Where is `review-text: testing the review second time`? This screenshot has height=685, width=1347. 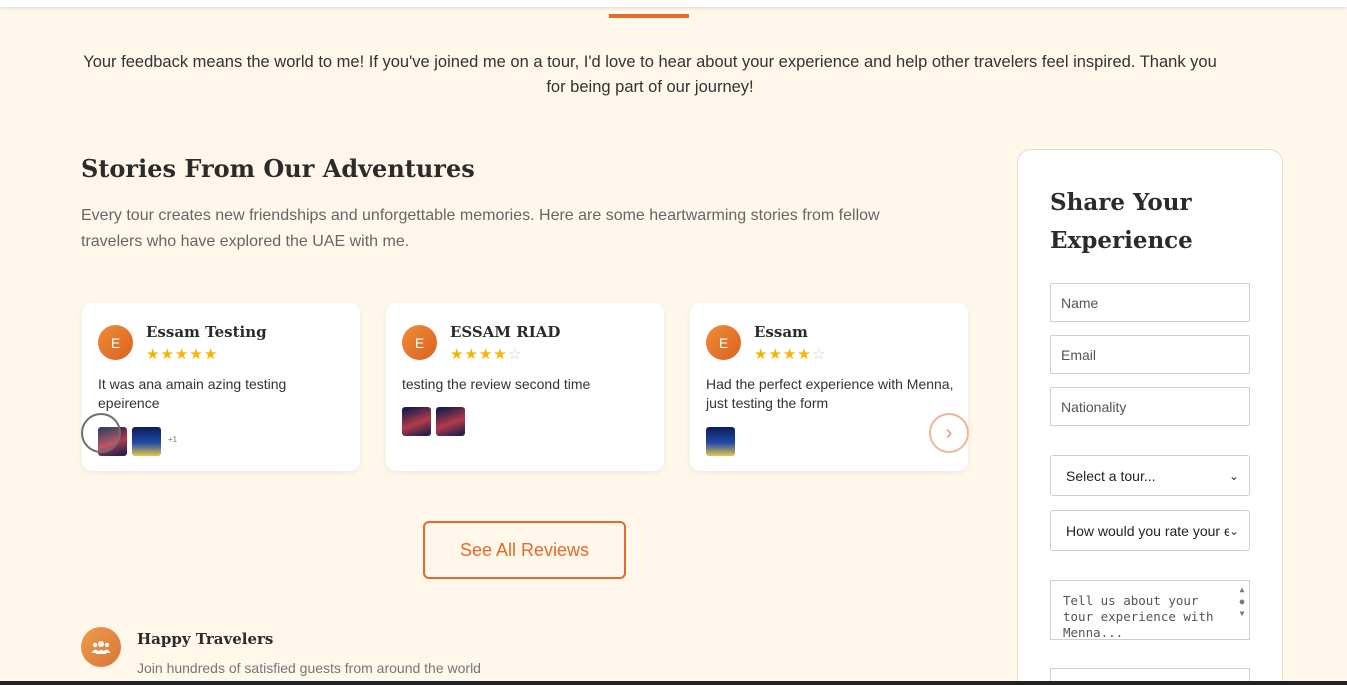 review-text: testing the review second time is located at coordinates (496, 384).